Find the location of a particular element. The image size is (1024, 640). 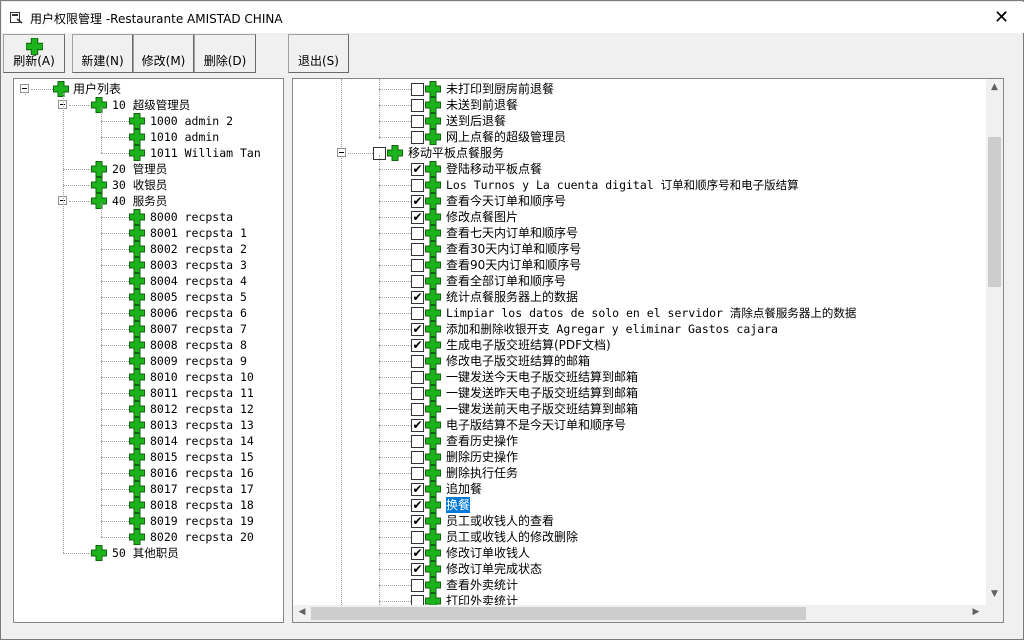

user-item: 8006 recpsta 6 is located at coordinates (198, 313).